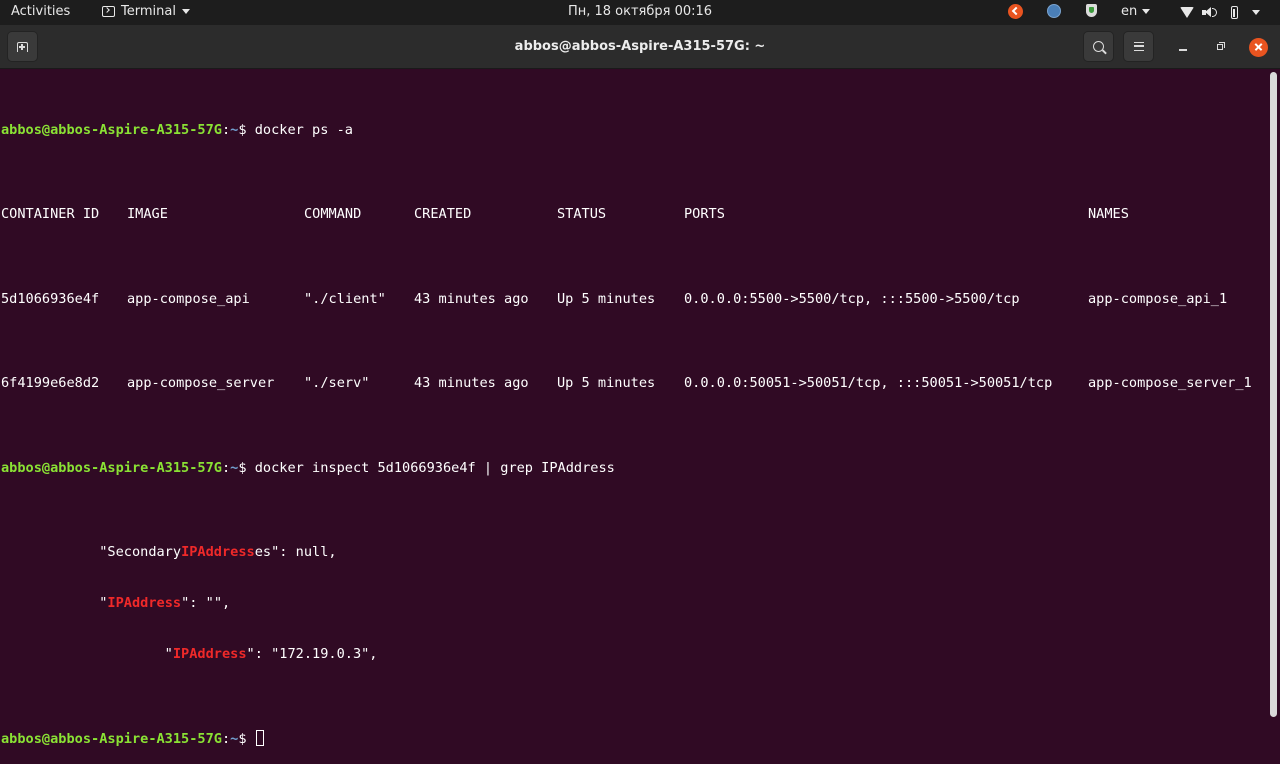  I want to click on ps-header-cell: COMMAND, so click(333, 214).